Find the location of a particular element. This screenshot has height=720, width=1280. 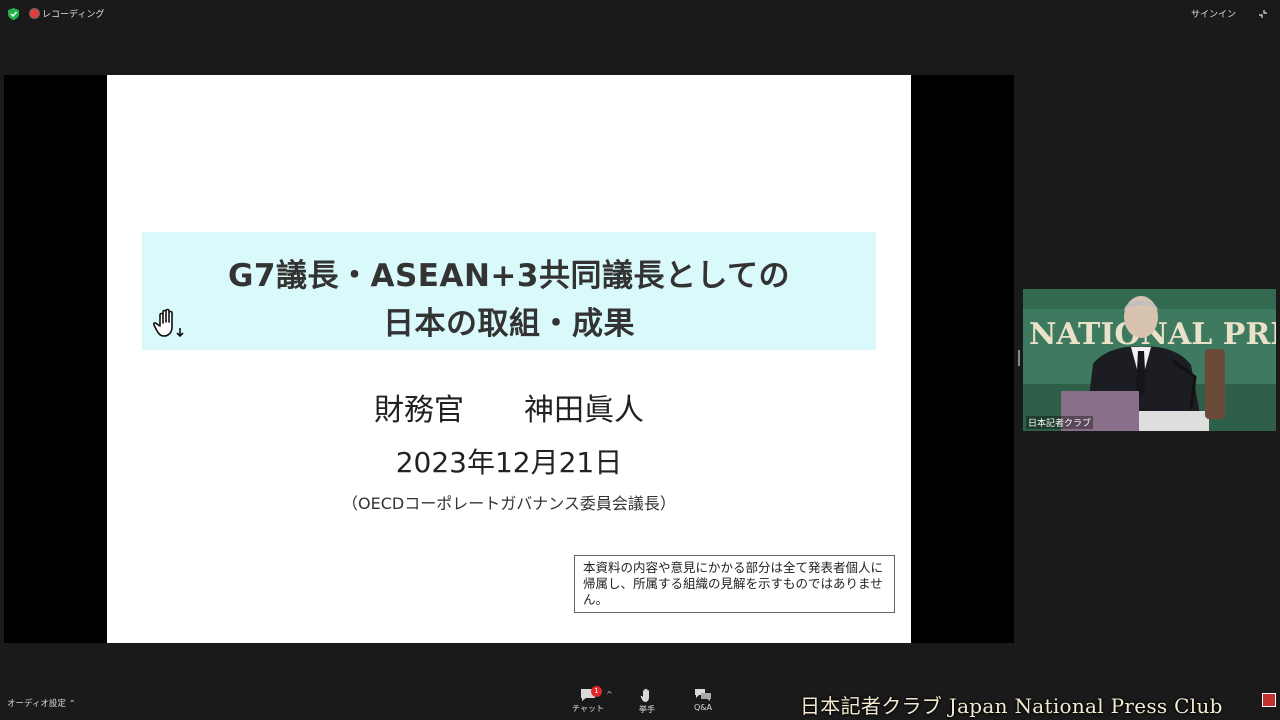

chat-button: 1 チャット is located at coordinates (588, 700).